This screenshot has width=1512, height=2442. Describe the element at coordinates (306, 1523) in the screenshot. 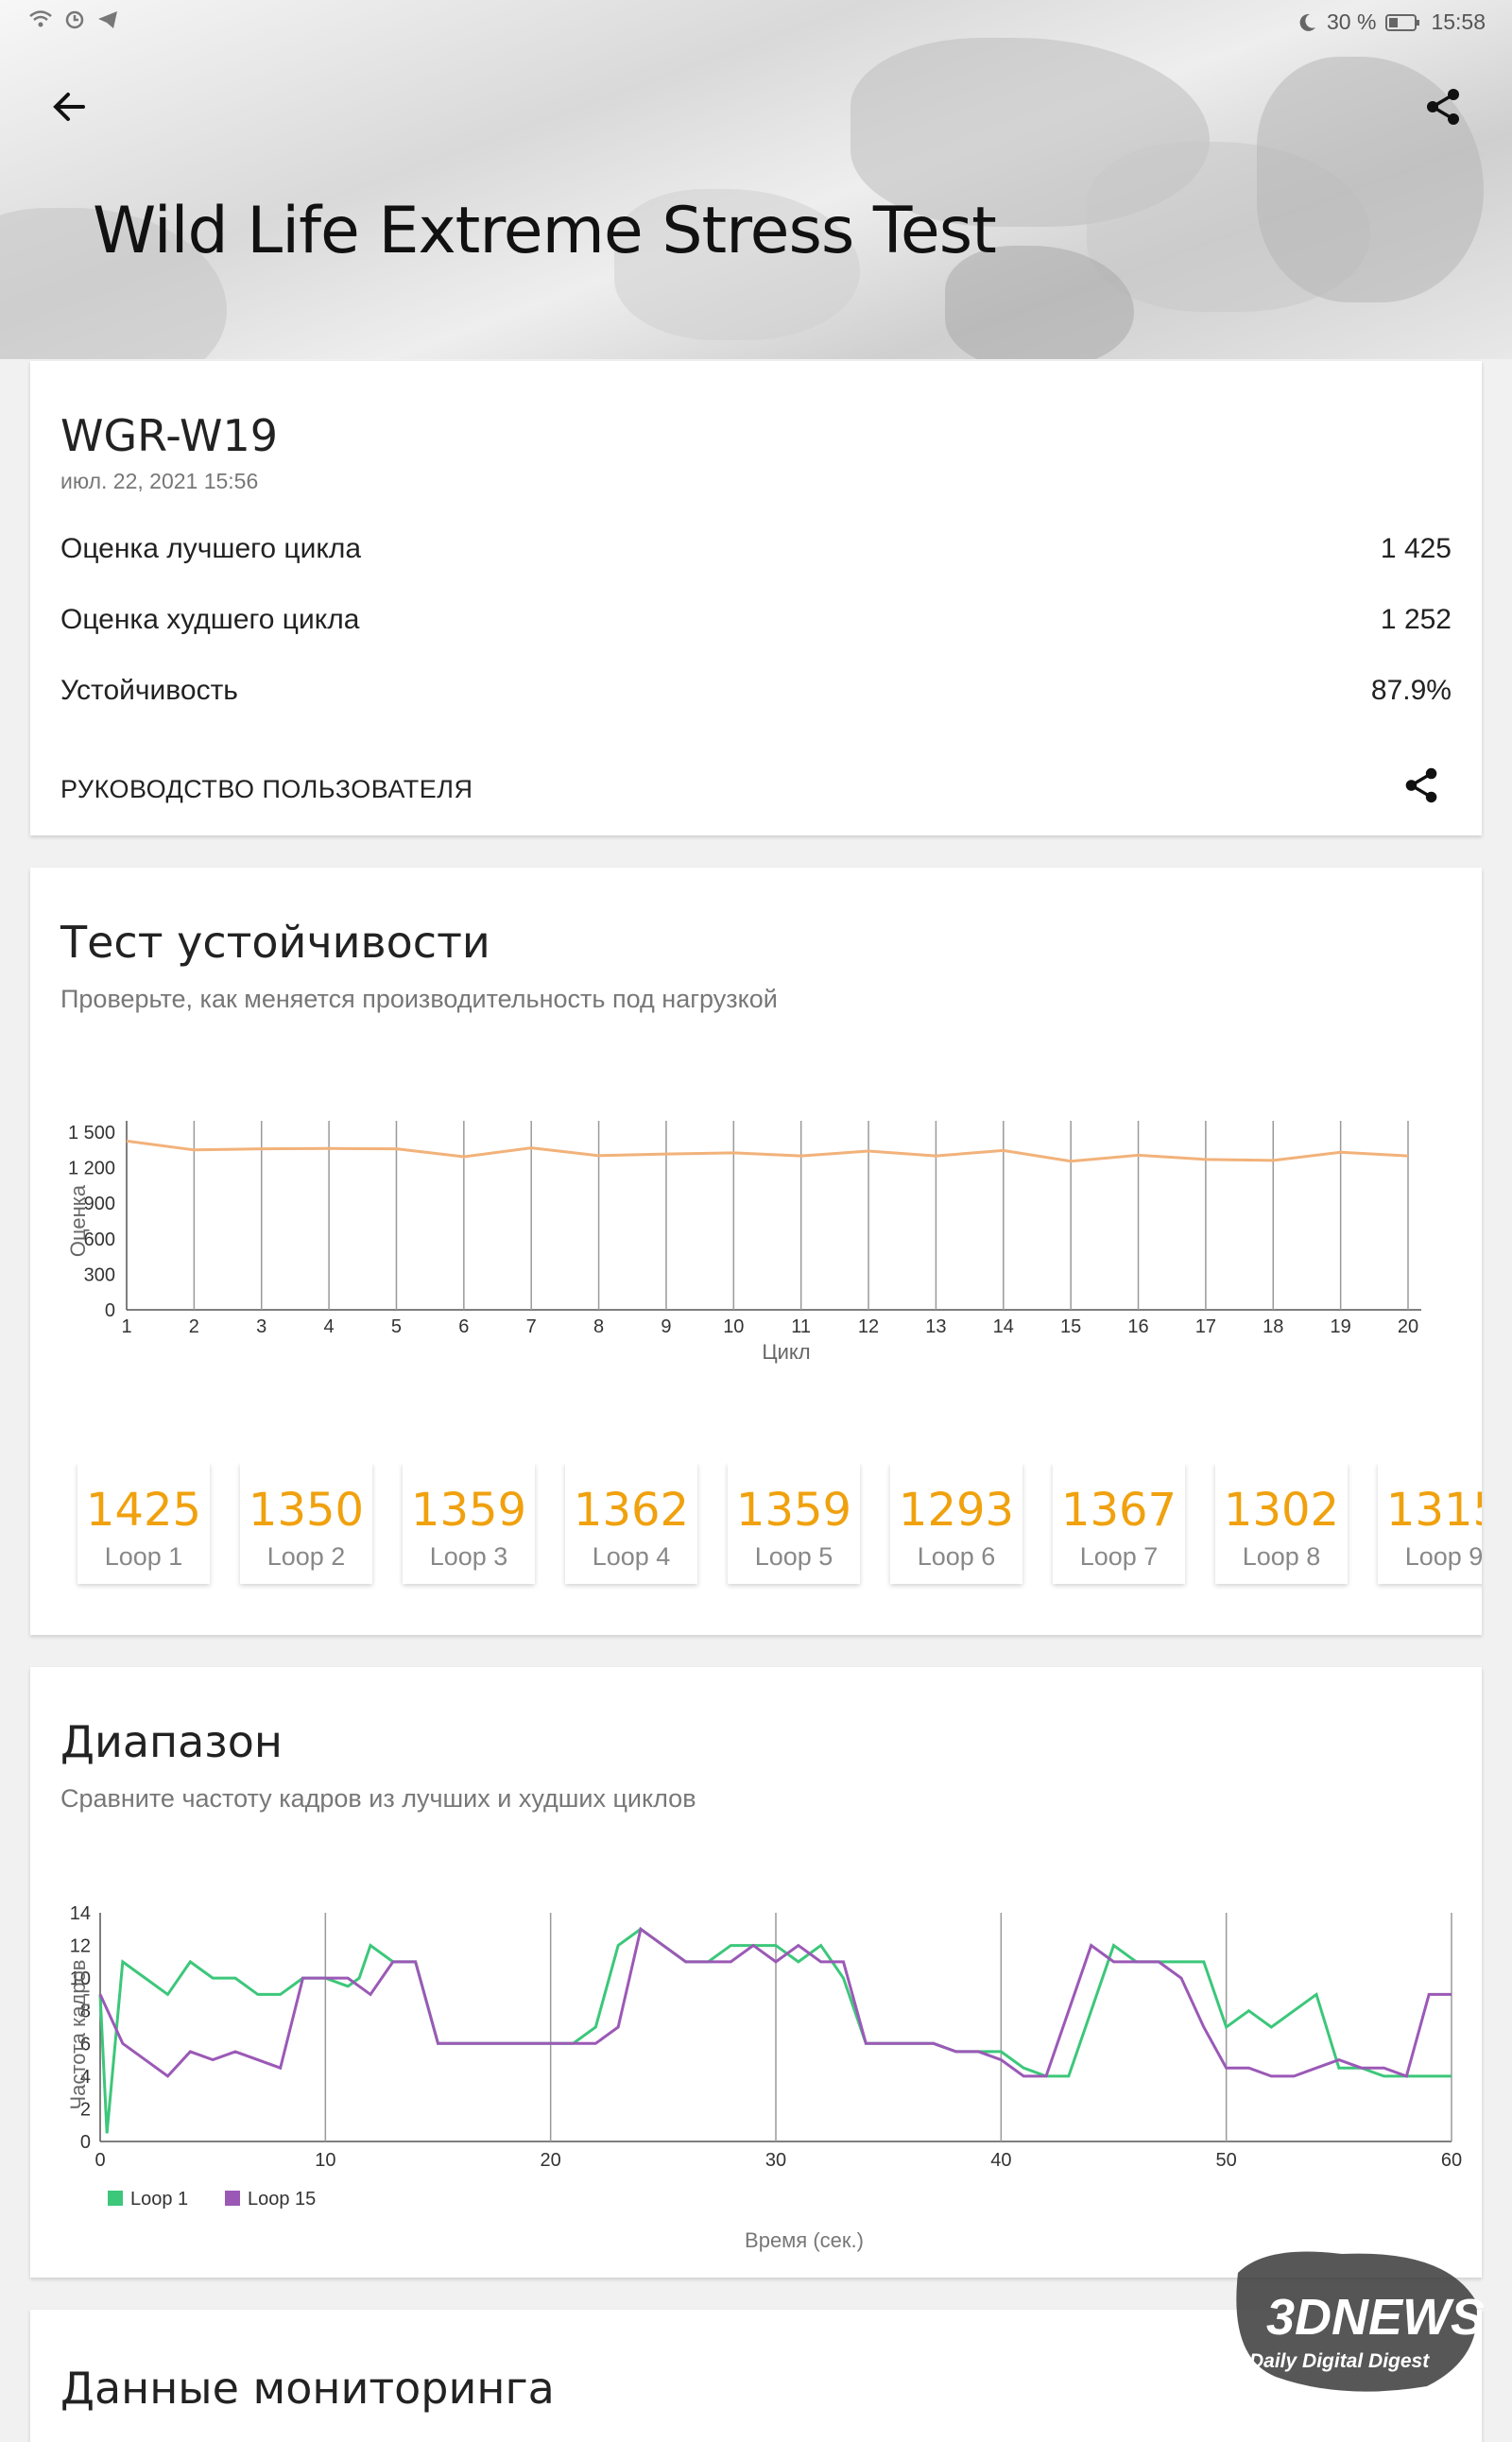

I see `loop-tile: 1350 Loop 2` at that location.